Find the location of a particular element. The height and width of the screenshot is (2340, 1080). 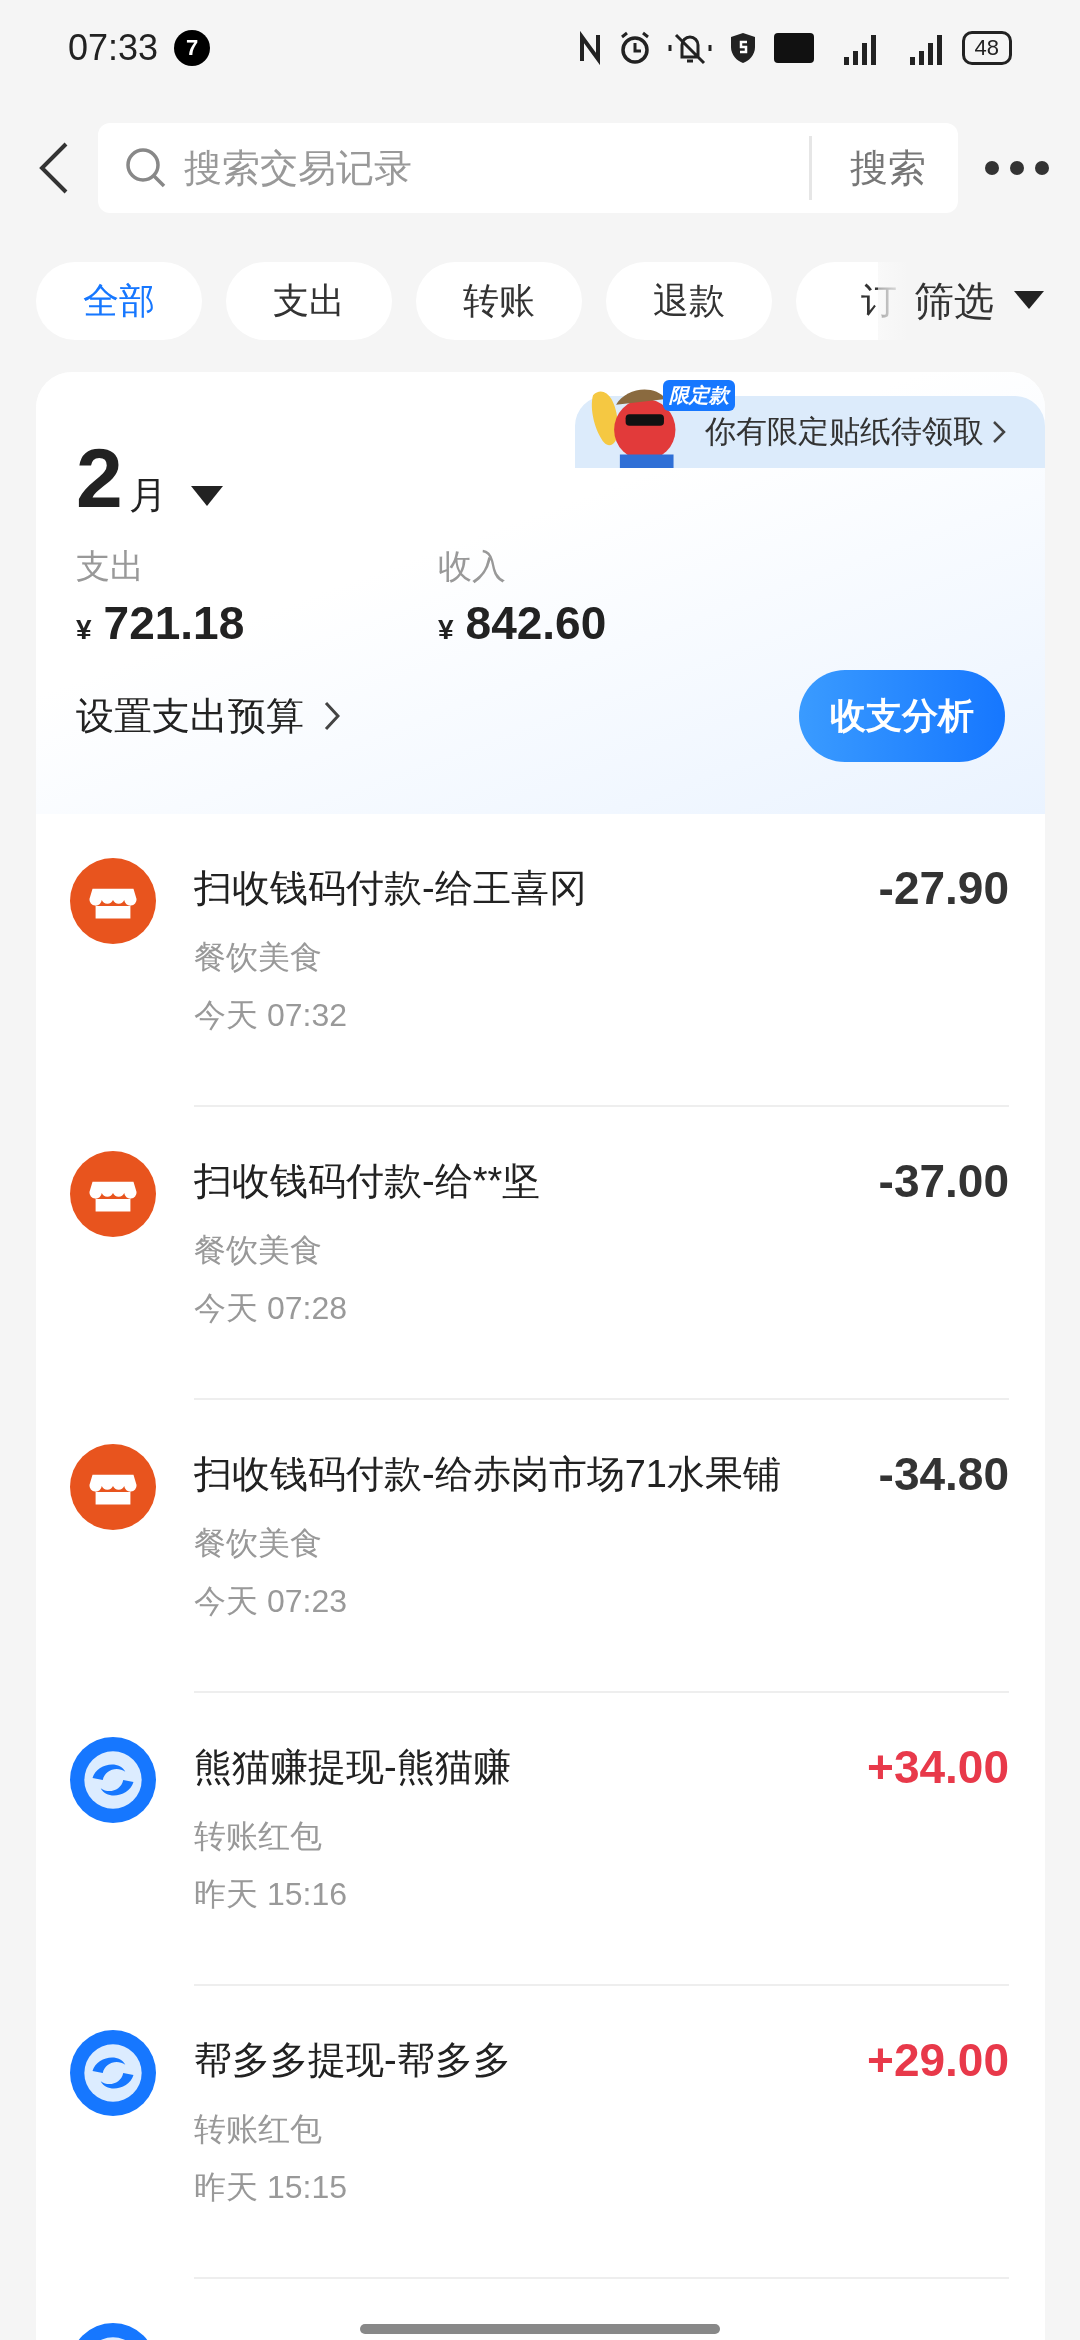

transaction-amount: -37.00 is located at coordinates (943, 1181).